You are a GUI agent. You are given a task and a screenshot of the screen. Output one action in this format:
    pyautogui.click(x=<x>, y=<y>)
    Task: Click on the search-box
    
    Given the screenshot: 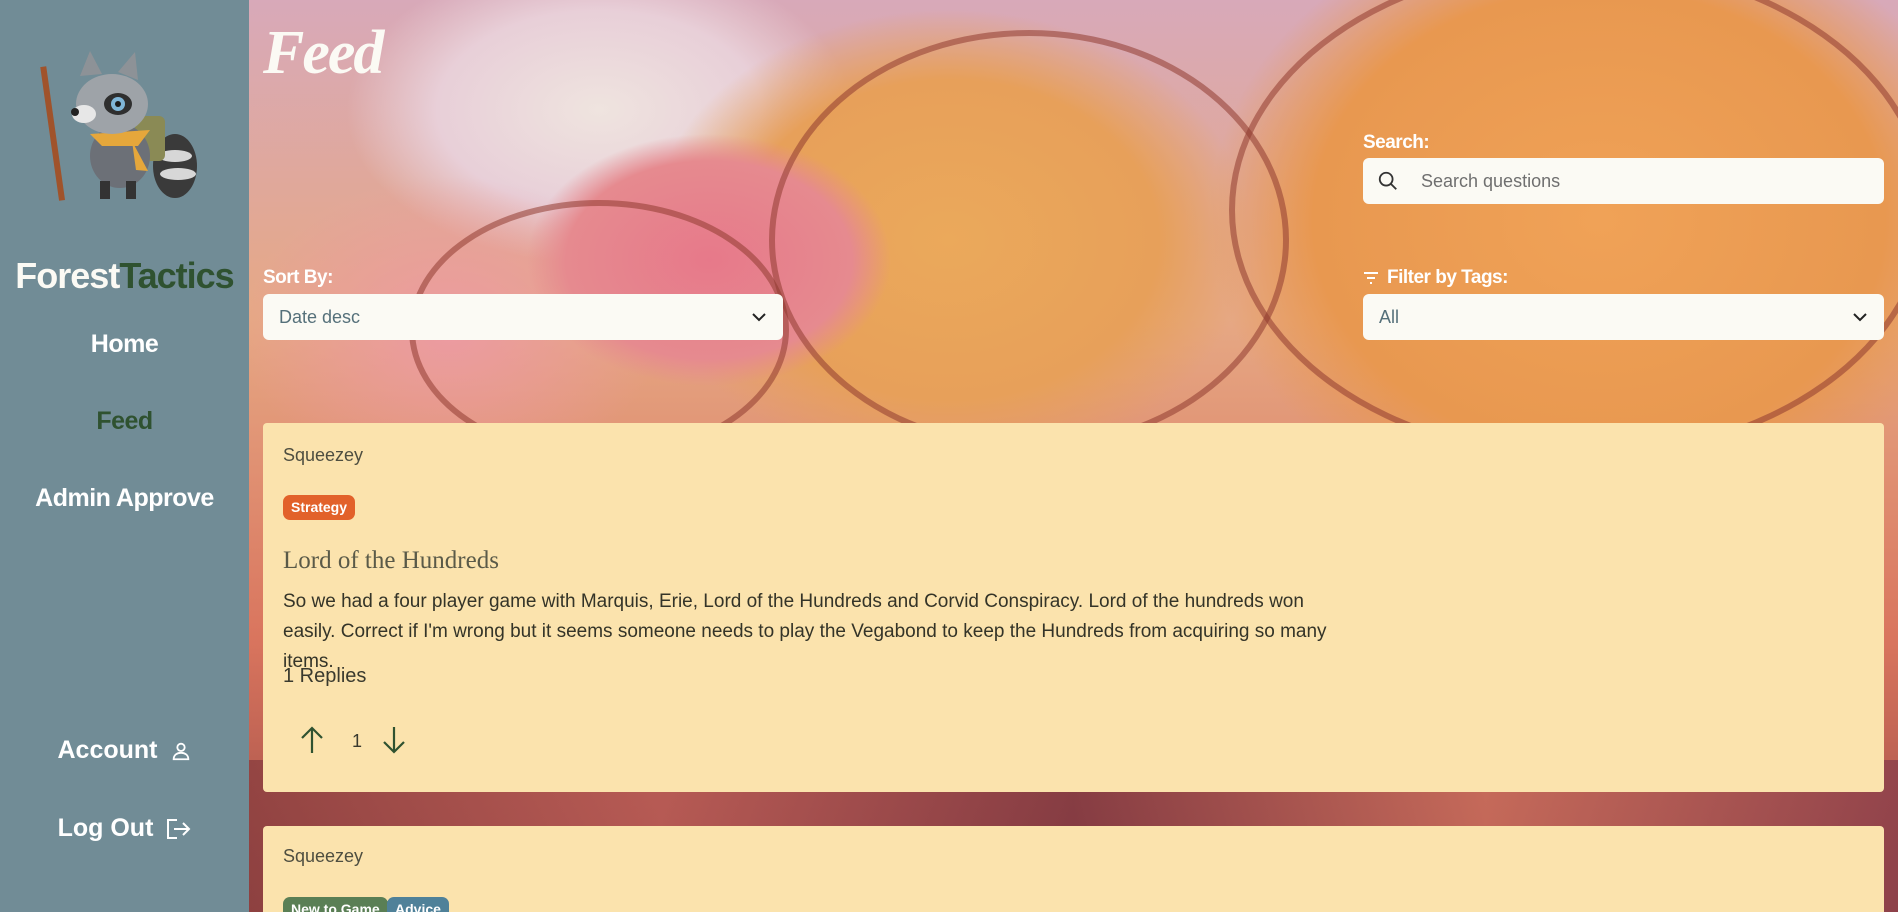 What is the action you would take?
    pyautogui.click(x=1623, y=181)
    